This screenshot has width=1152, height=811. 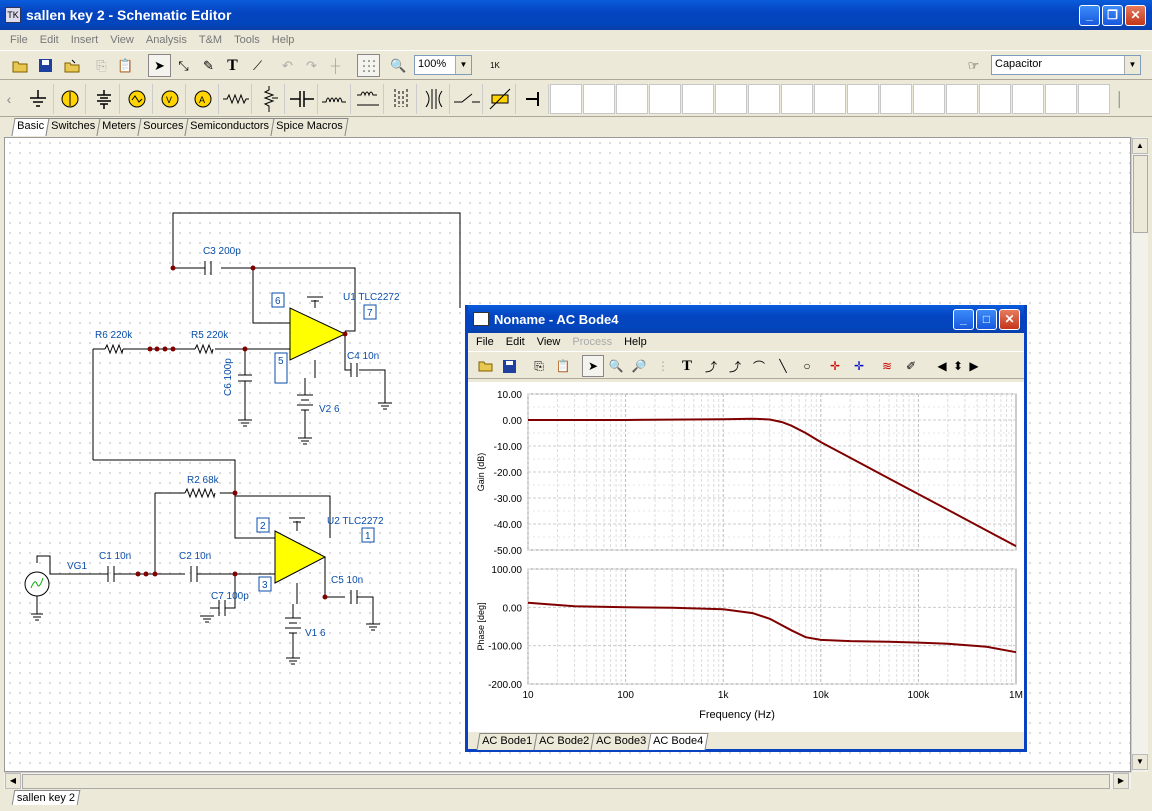 What do you see at coordinates (210, 40) in the screenshot?
I see `menu-tm: T&M` at bounding box center [210, 40].